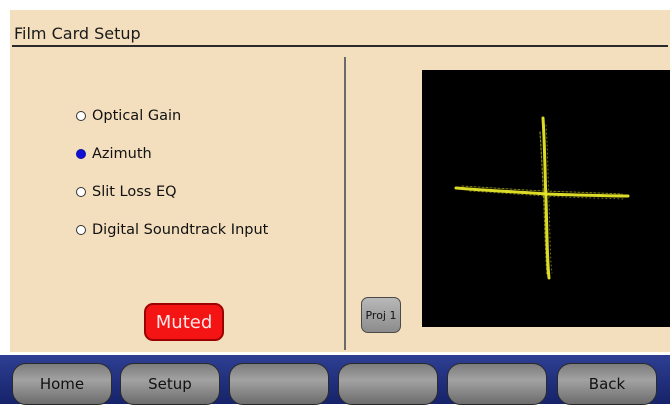  Describe the element at coordinates (335, 380) in the screenshot. I see `bottom-nav-bar: Home Setup Back` at that location.